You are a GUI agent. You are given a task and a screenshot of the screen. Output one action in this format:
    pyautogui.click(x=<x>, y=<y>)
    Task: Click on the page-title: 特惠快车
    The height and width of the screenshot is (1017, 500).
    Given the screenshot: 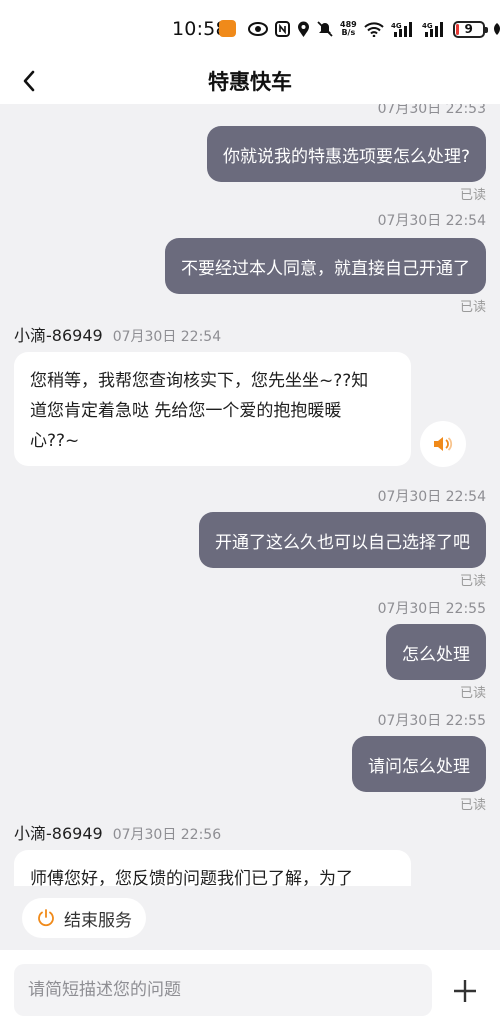 What is the action you would take?
    pyautogui.click(x=250, y=82)
    